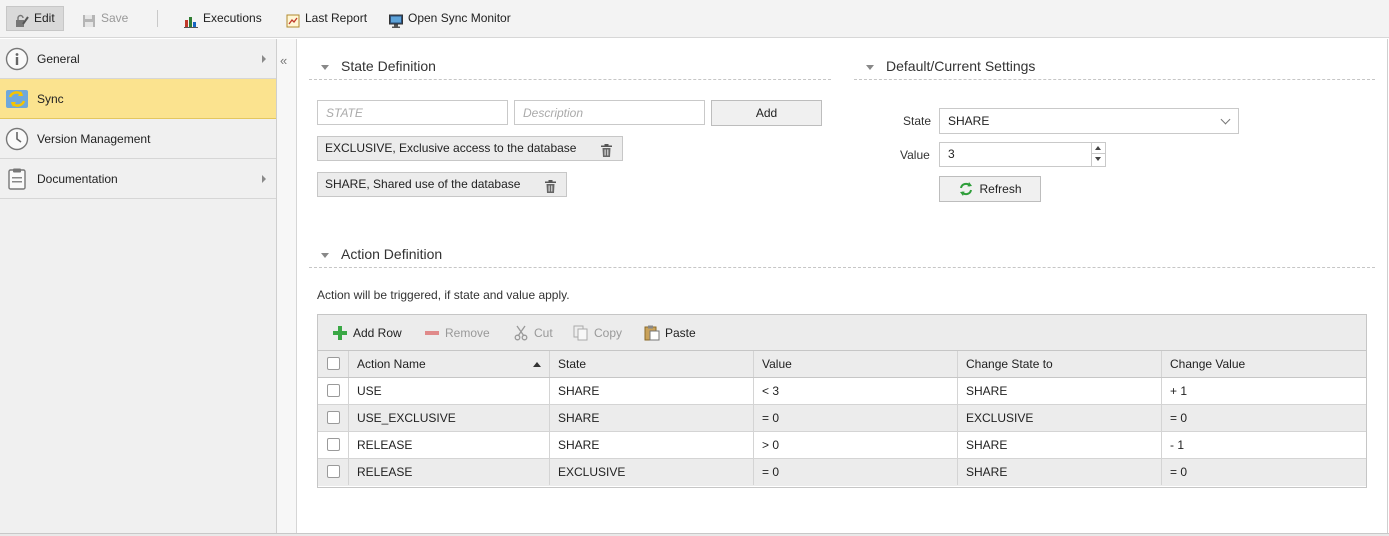 The height and width of the screenshot is (536, 1389). I want to click on table-row: USE_EXCLUSIVE SHARE = 0 EXCLUSIVE = 0, so click(842, 418).